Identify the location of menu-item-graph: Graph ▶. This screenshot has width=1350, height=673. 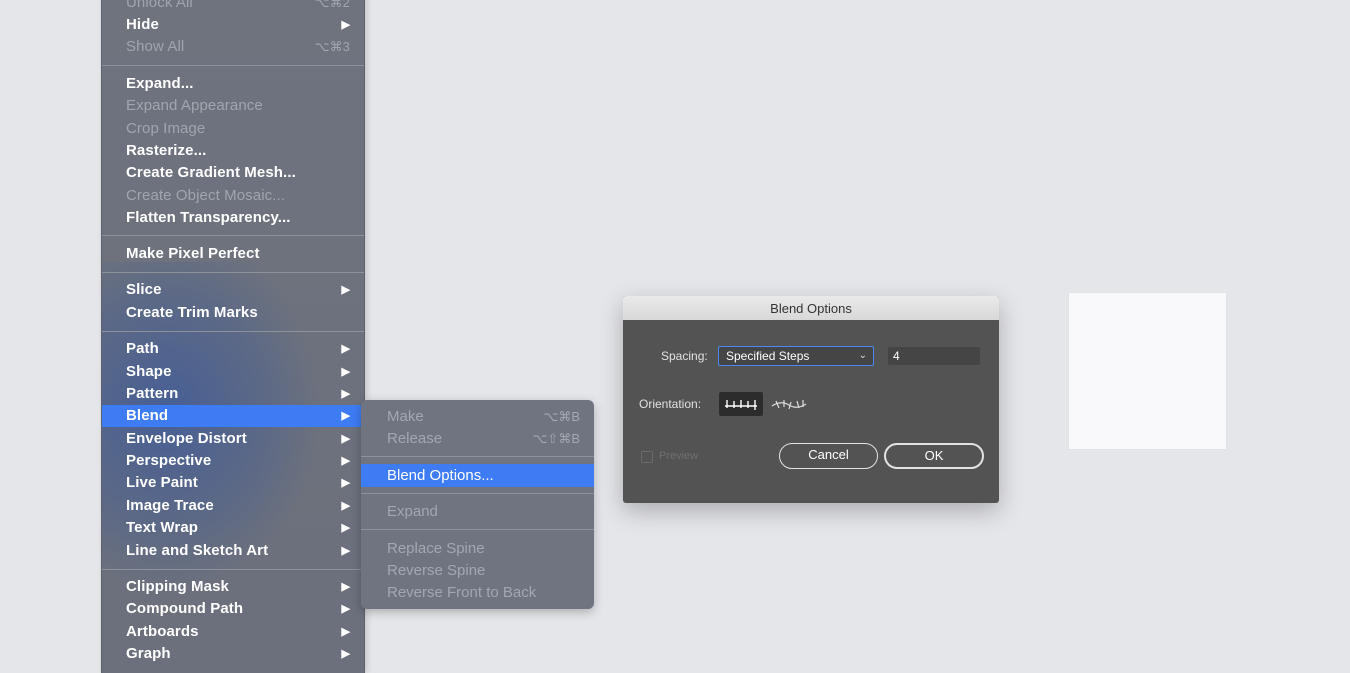
(233, 654).